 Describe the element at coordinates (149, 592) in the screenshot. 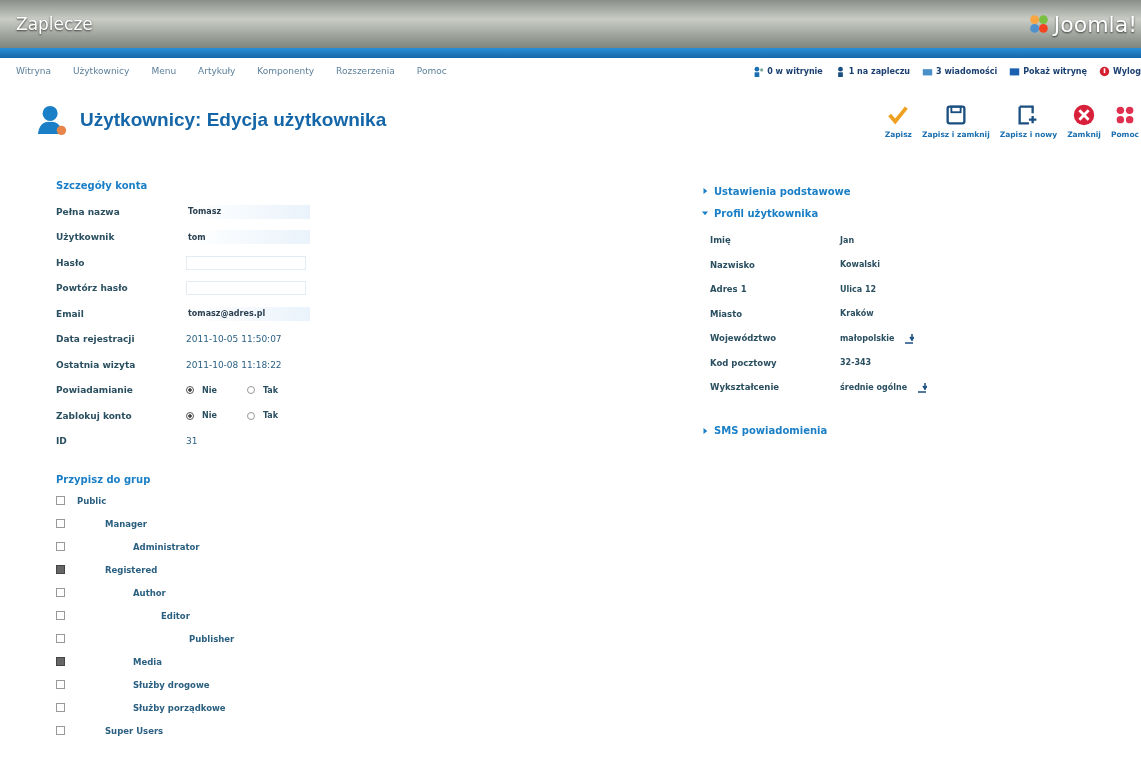

I see `group-label: Author` at that location.